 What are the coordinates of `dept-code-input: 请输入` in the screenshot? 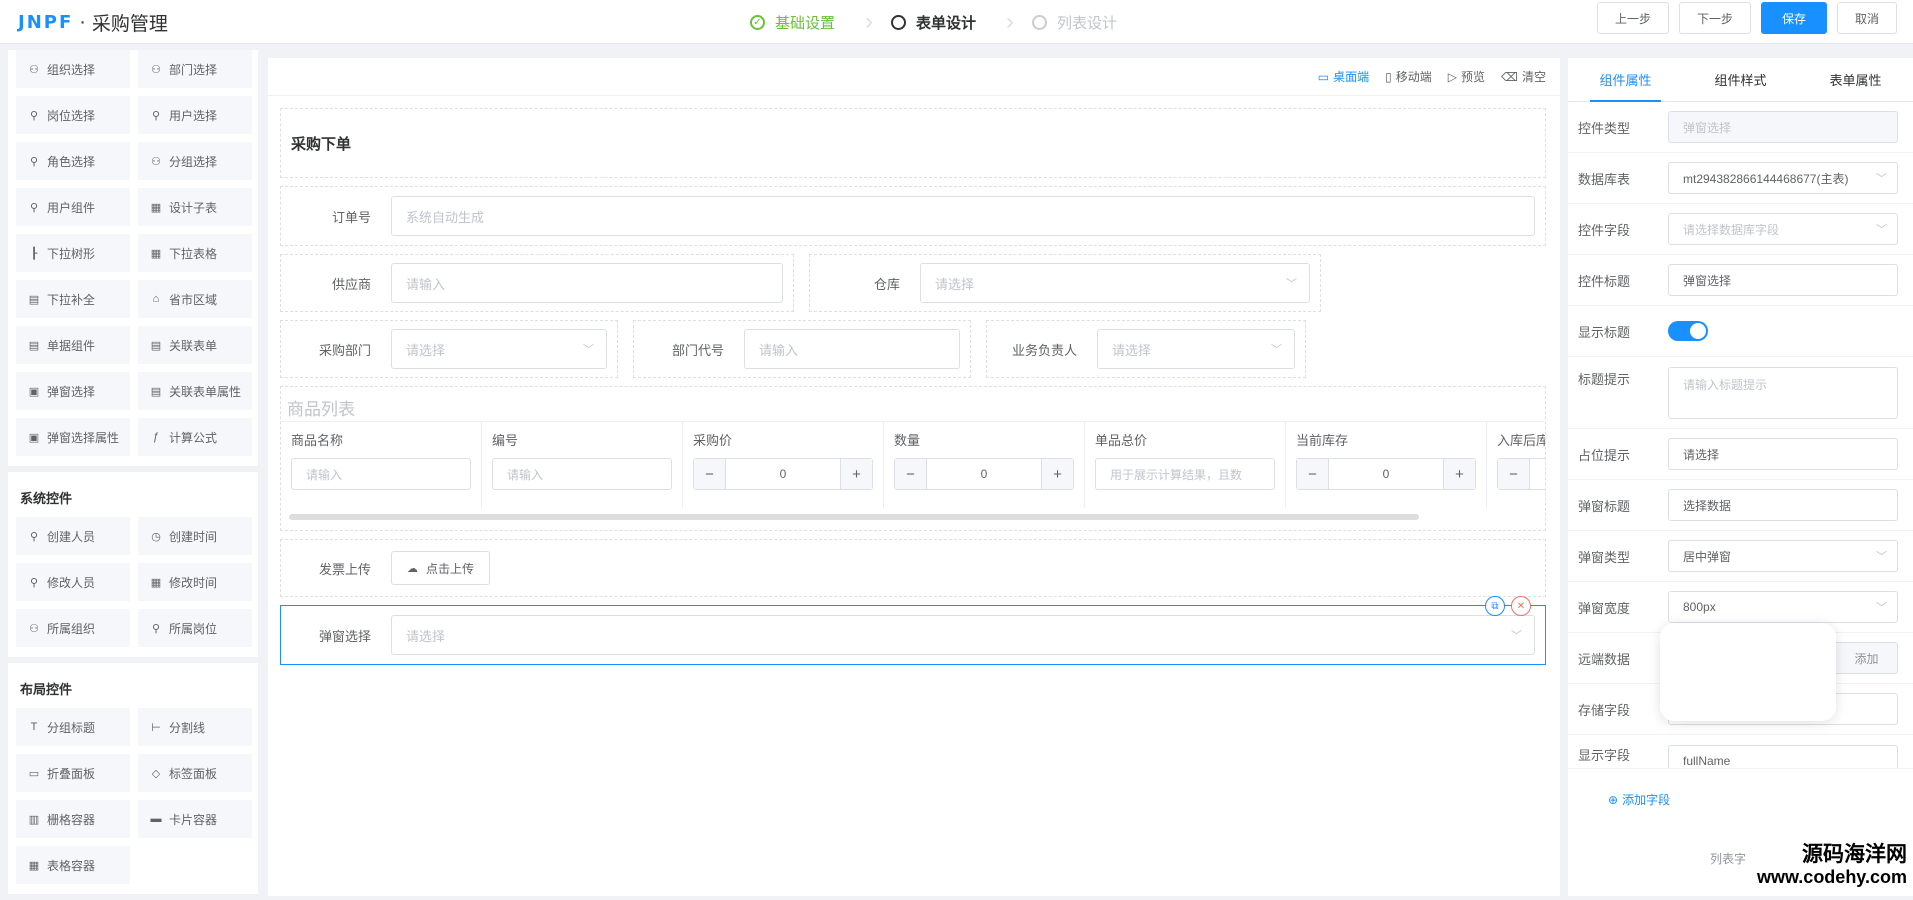 It's located at (852, 349).